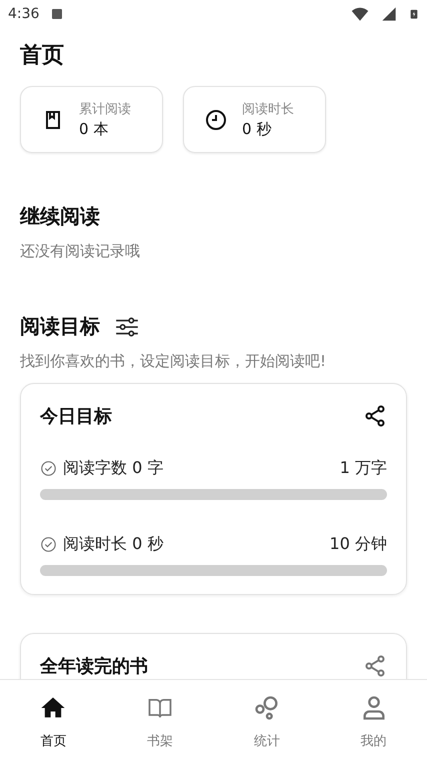 Image resolution: width=427 pixels, height=760 pixels. I want to click on goal-target: 10 分钟, so click(358, 544).